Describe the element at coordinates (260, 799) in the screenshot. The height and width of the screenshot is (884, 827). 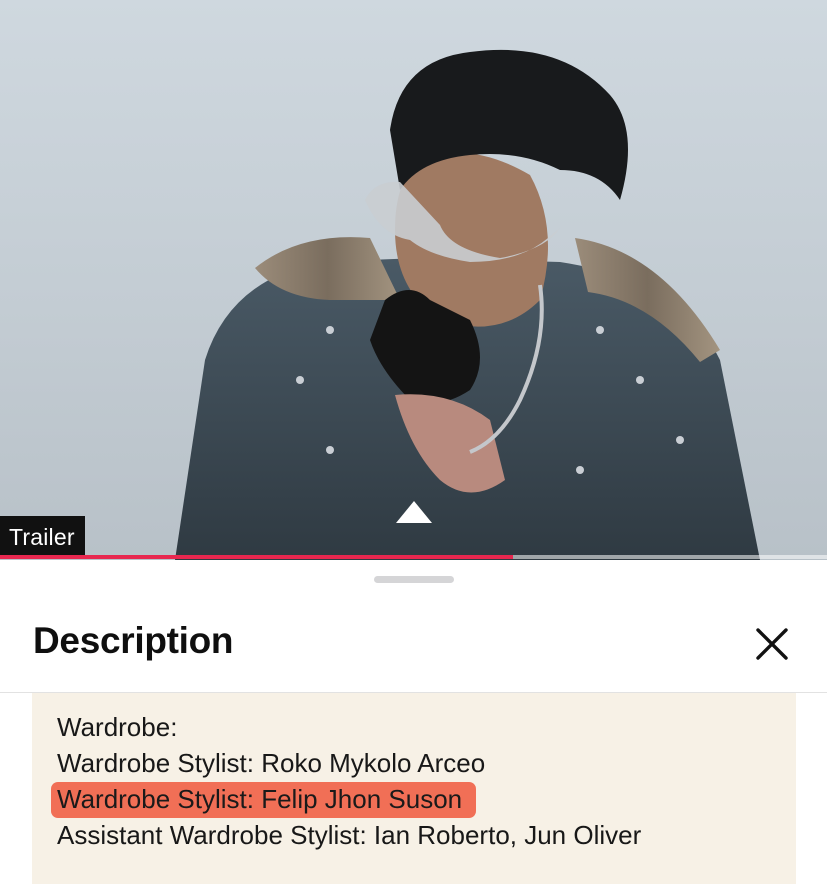
I see `credit-line: Wardrobe Stylist: Felip Jhon Suson` at that location.